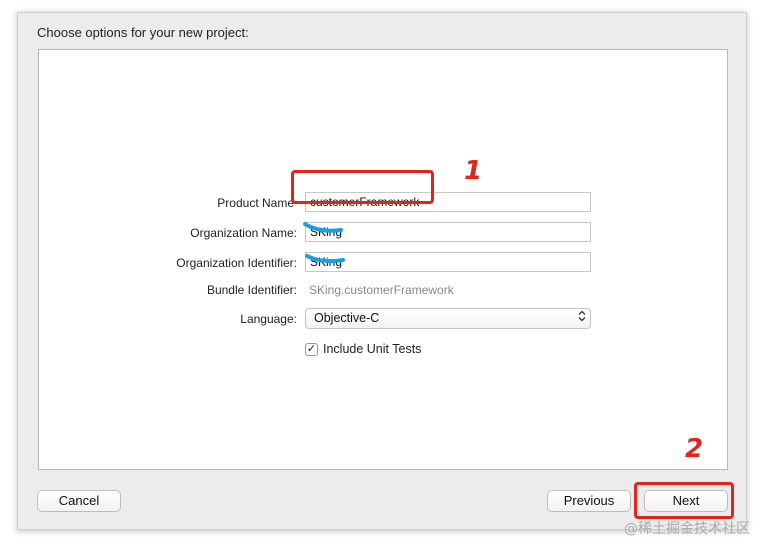  Describe the element at coordinates (347, 318) in the screenshot. I see `language-value: Objective-C` at that location.